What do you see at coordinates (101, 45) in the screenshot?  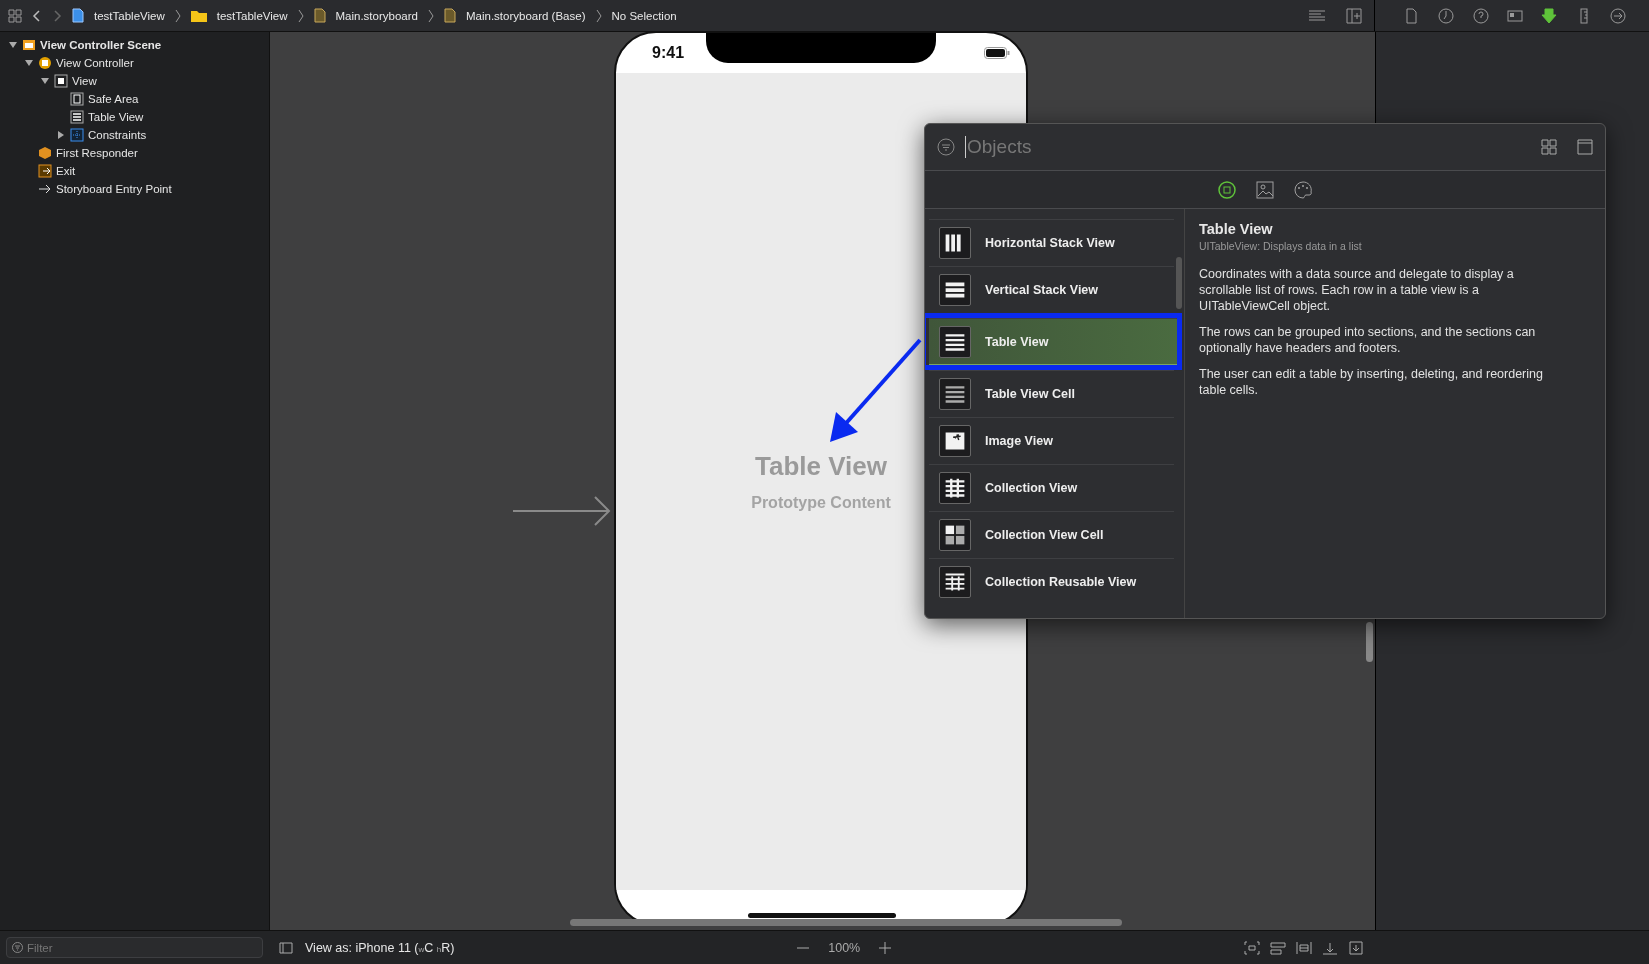 I see `outline-item: View Controller Scene` at bounding box center [101, 45].